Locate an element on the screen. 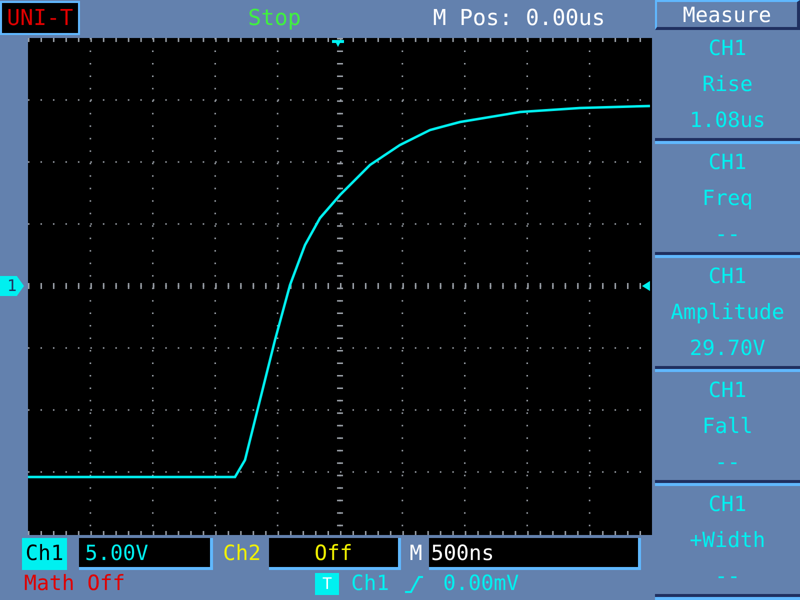  timebase-label: M is located at coordinates (416, 554).